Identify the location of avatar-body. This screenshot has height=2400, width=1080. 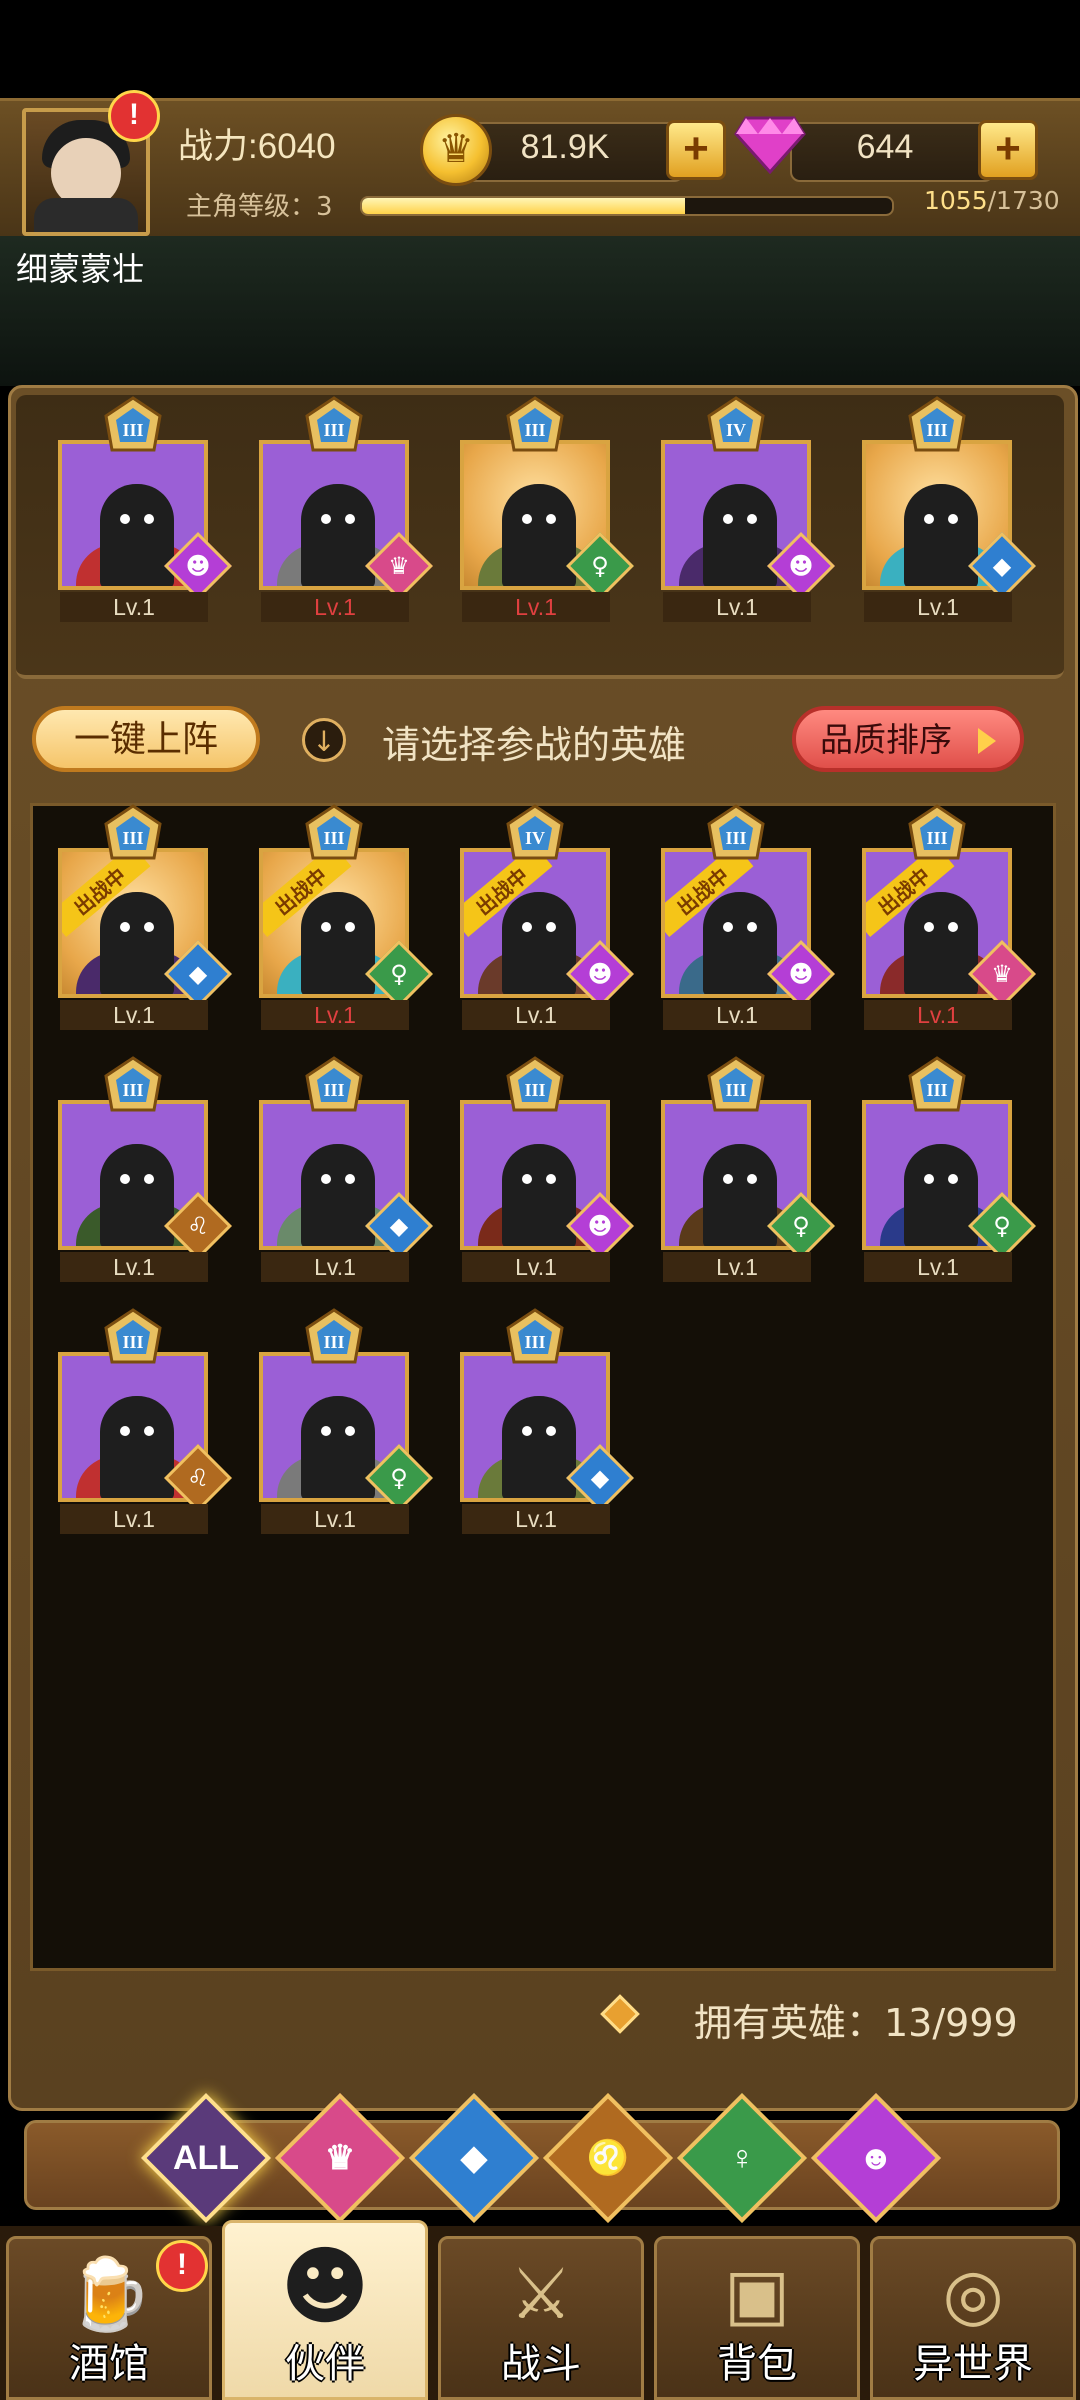
(86, 215).